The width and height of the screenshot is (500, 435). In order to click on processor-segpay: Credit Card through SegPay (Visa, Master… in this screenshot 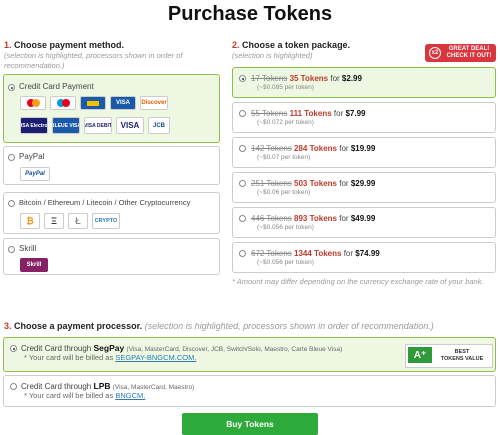, I will do `click(249, 354)`.